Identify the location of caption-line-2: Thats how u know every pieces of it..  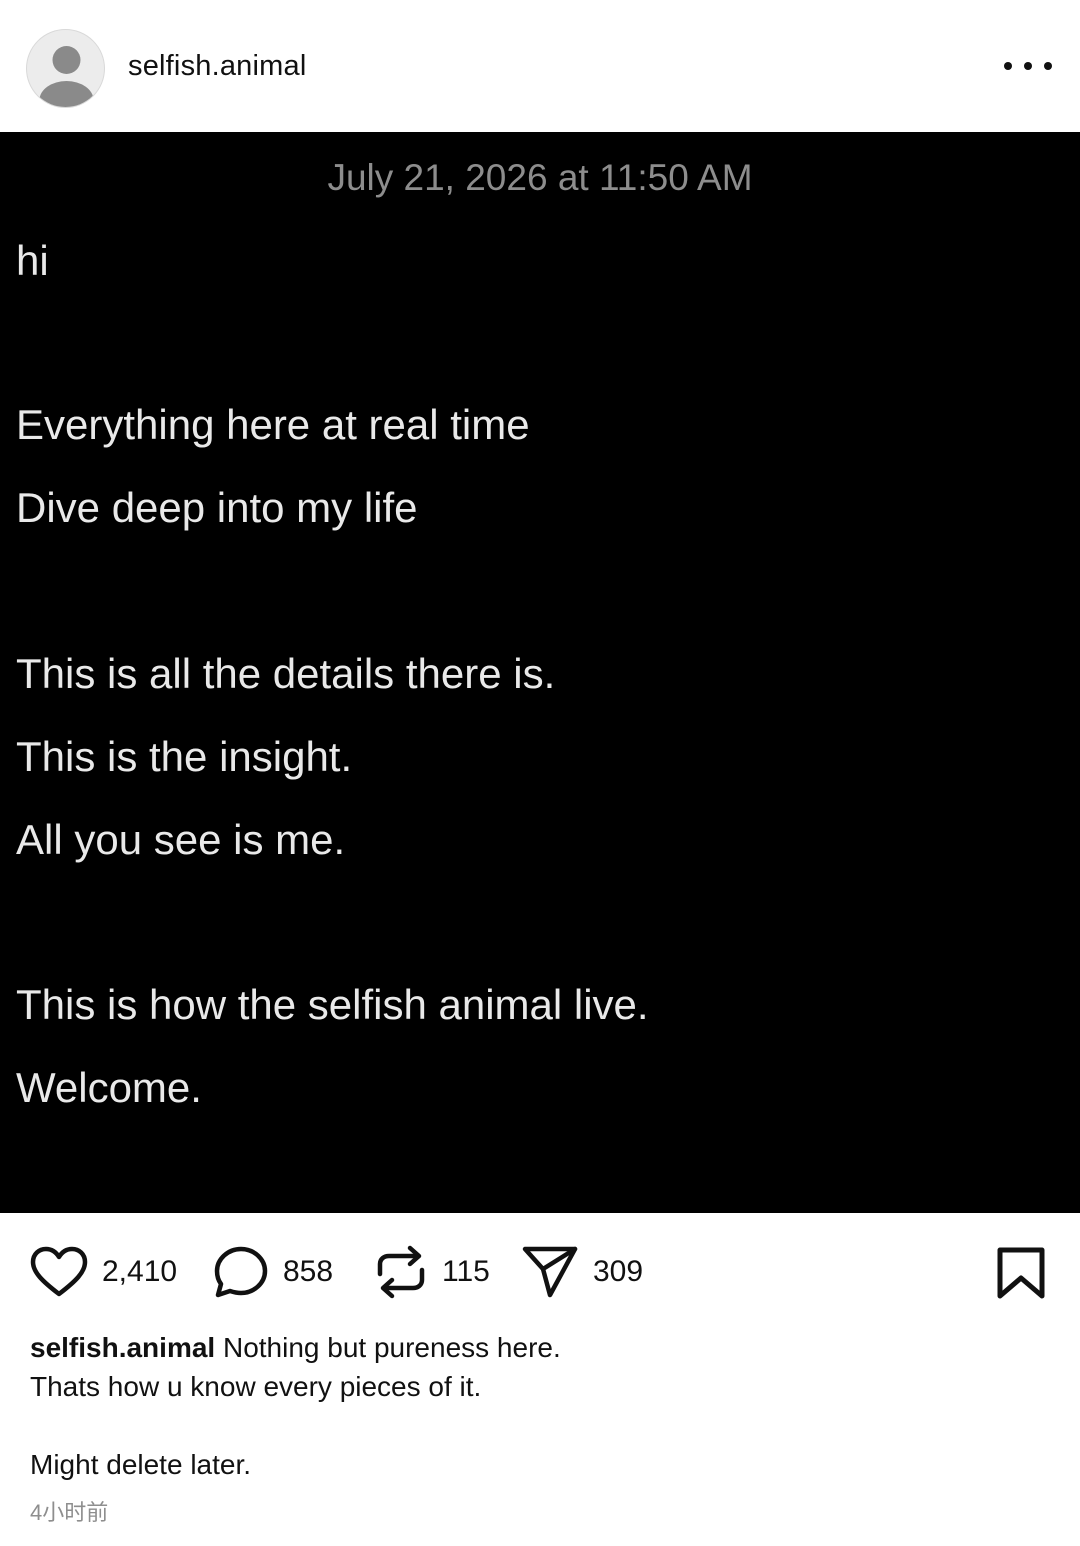
(256, 1386).